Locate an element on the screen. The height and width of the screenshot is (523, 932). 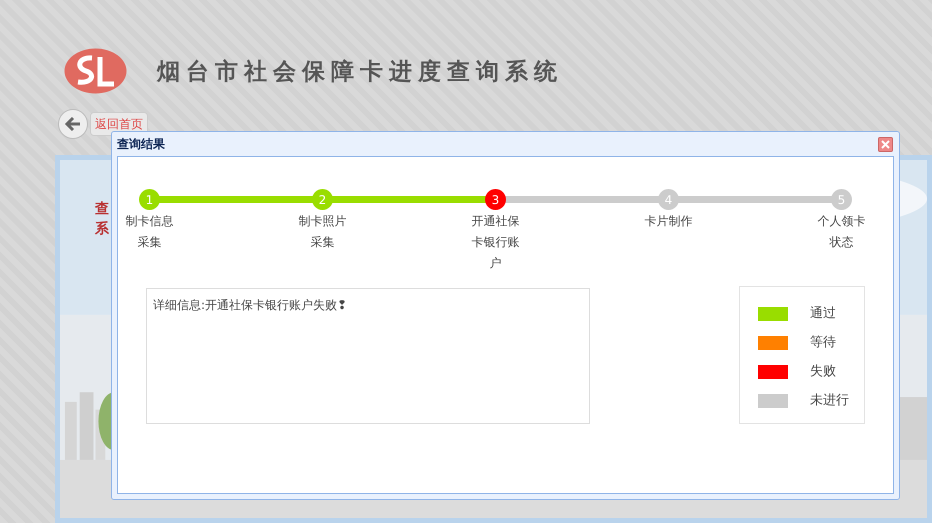
step-label: 卡片制作 is located at coordinates (669, 221).